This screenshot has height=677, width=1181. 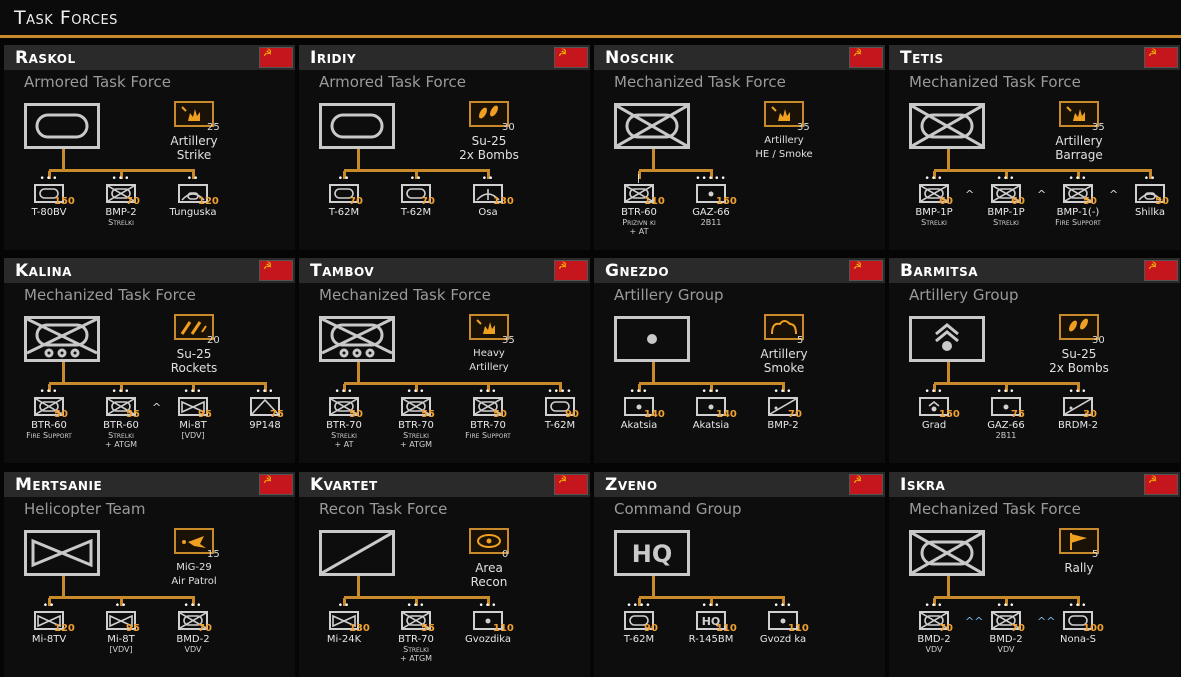 I want to click on subunit: ••• 150 Grad, so click(x=934, y=423).